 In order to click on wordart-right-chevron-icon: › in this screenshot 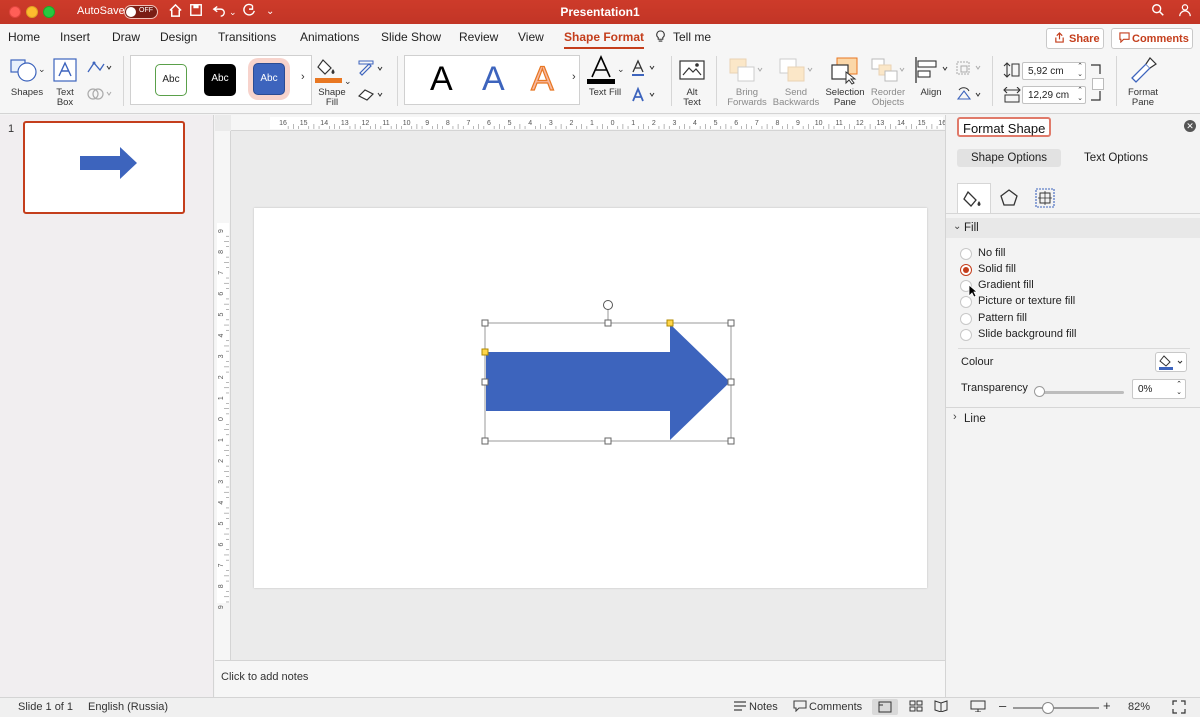, I will do `click(574, 77)`.